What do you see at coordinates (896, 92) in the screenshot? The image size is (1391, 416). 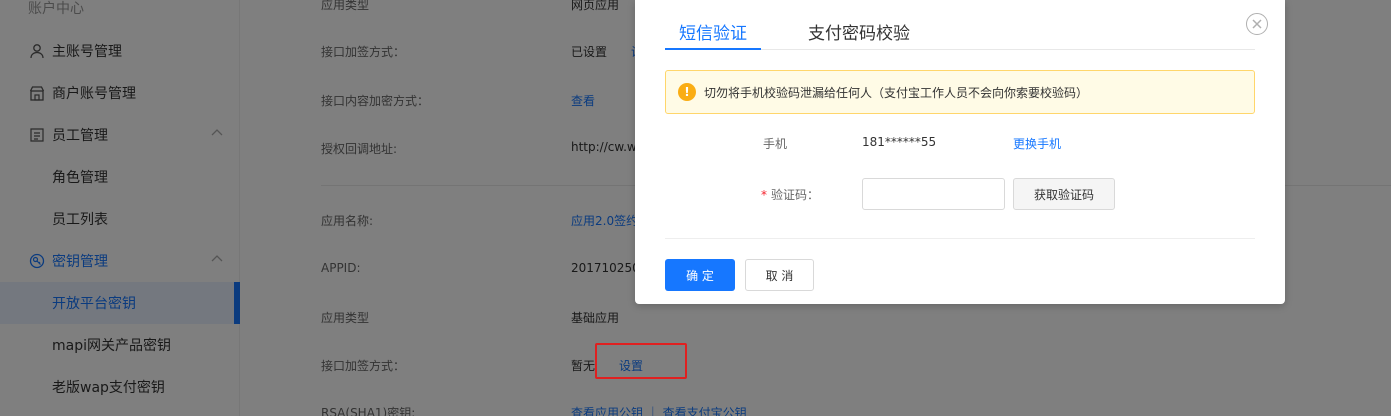 I see `alert-text: 切勿将手机校验码泄漏给任何人（支付宝工作人员不会向你索要校验码）` at bounding box center [896, 92].